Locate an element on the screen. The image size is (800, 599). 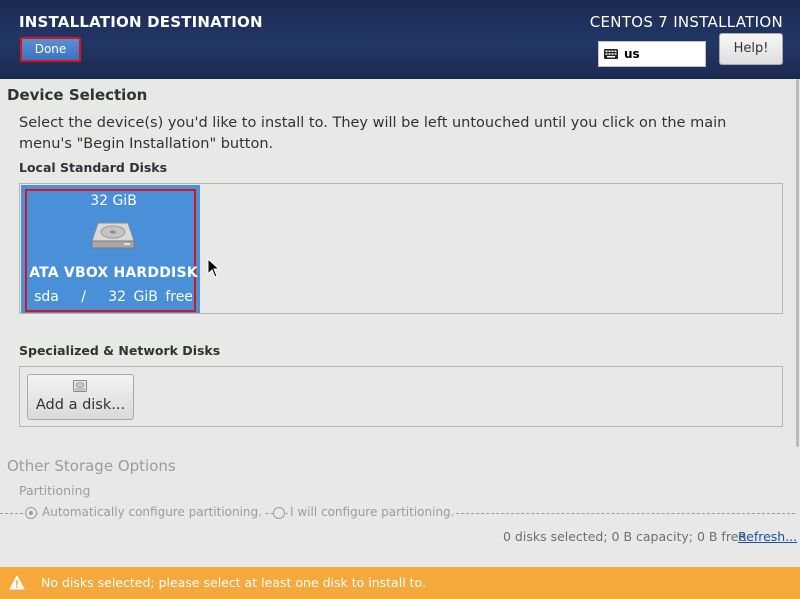
auto-partition-radio is located at coordinates (31, 513).